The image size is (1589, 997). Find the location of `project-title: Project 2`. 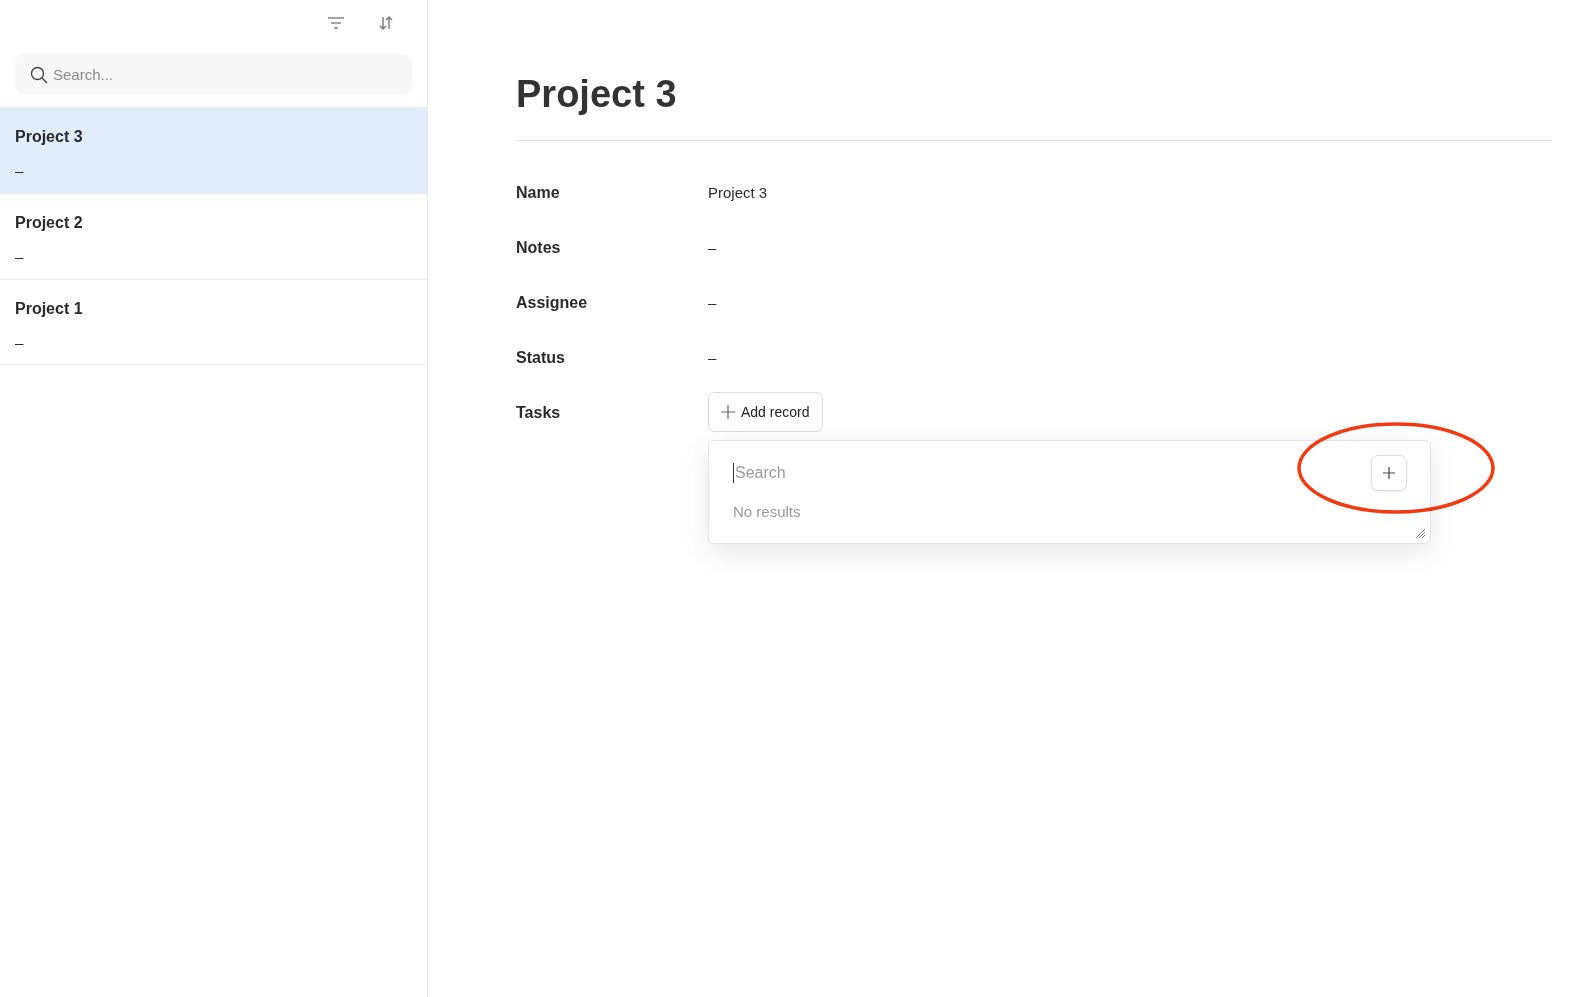

project-title: Project 2 is located at coordinates (49, 223).